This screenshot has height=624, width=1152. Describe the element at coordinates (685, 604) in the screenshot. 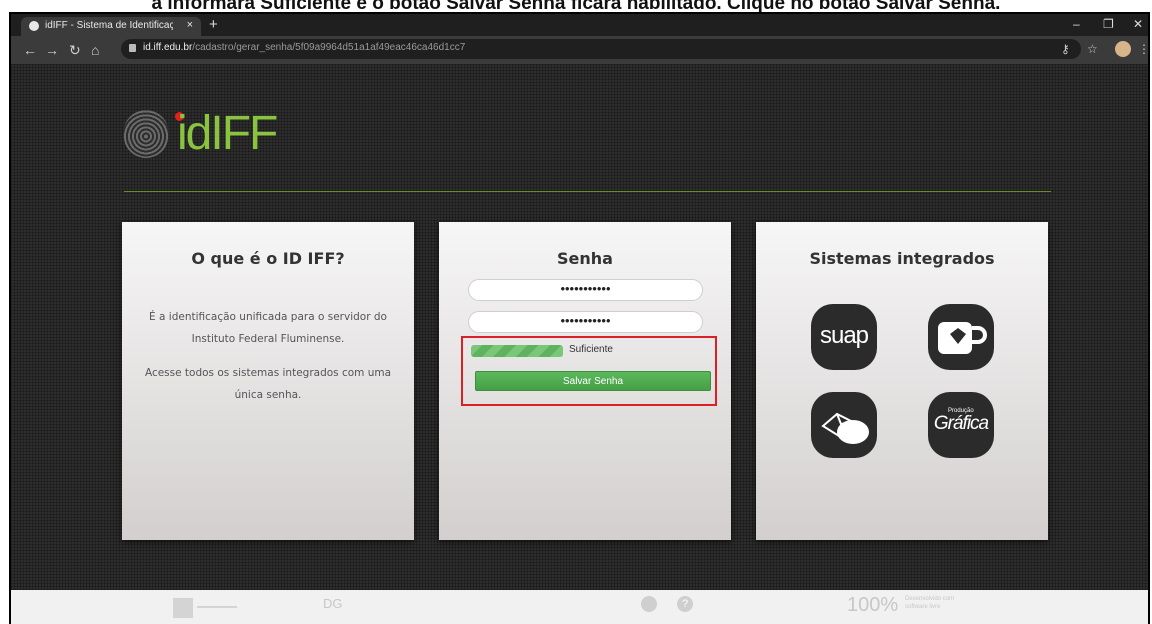

I see `help-icon: ?` at that location.